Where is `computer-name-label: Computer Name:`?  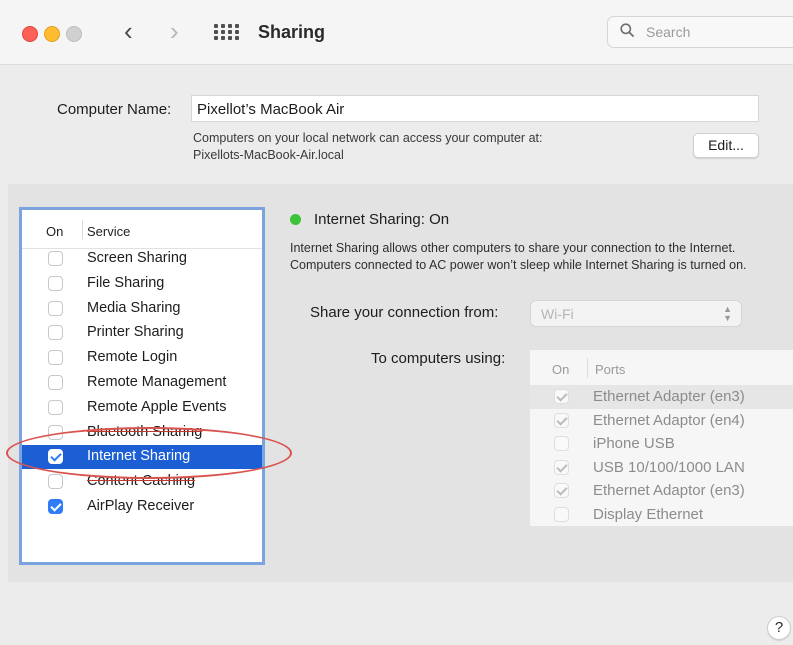 computer-name-label: Computer Name: is located at coordinates (114, 109).